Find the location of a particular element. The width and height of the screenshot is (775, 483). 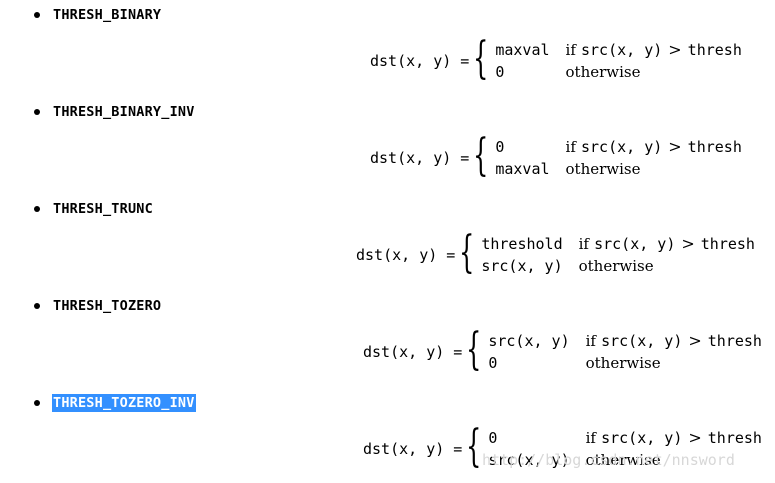

constant-name: THRESH_BINARY is located at coordinates (107, 15).